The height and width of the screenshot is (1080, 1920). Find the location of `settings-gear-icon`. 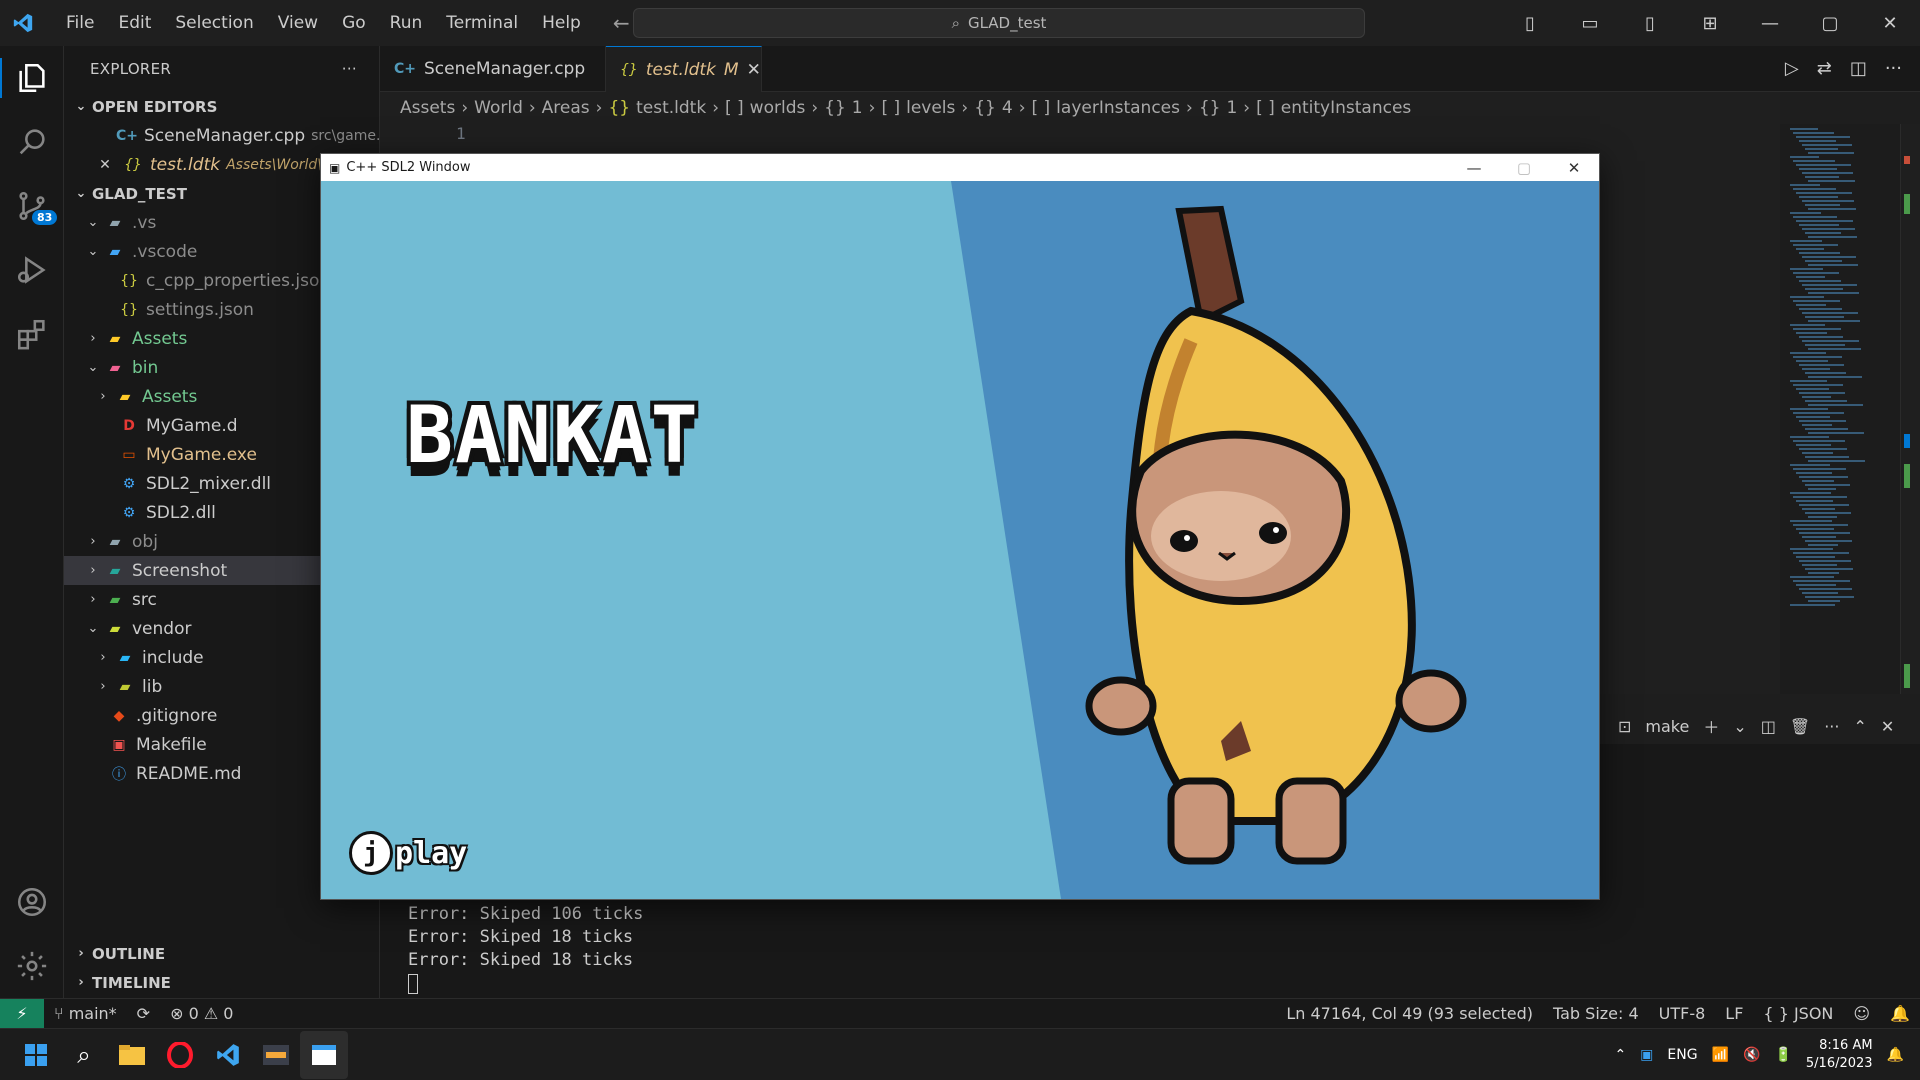

settings-gear-icon is located at coordinates (32, 966).